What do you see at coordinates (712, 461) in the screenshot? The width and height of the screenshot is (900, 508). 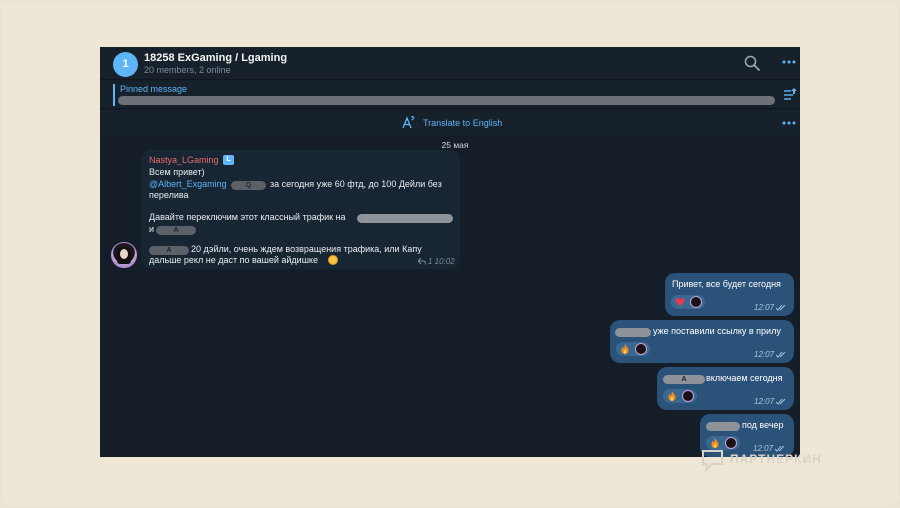 I see `watermark-logo-icon` at bounding box center [712, 461].